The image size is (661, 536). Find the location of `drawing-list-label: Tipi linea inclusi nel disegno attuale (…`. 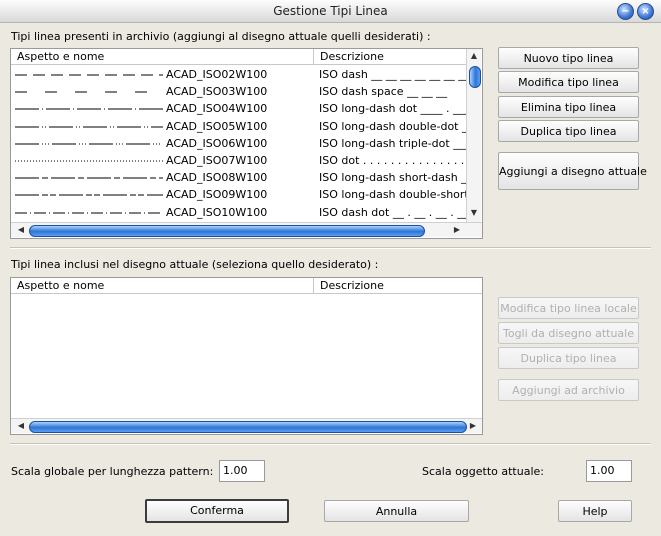

drawing-list-label: Tipi linea inclusi nel disegno attuale (… is located at coordinates (195, 264).